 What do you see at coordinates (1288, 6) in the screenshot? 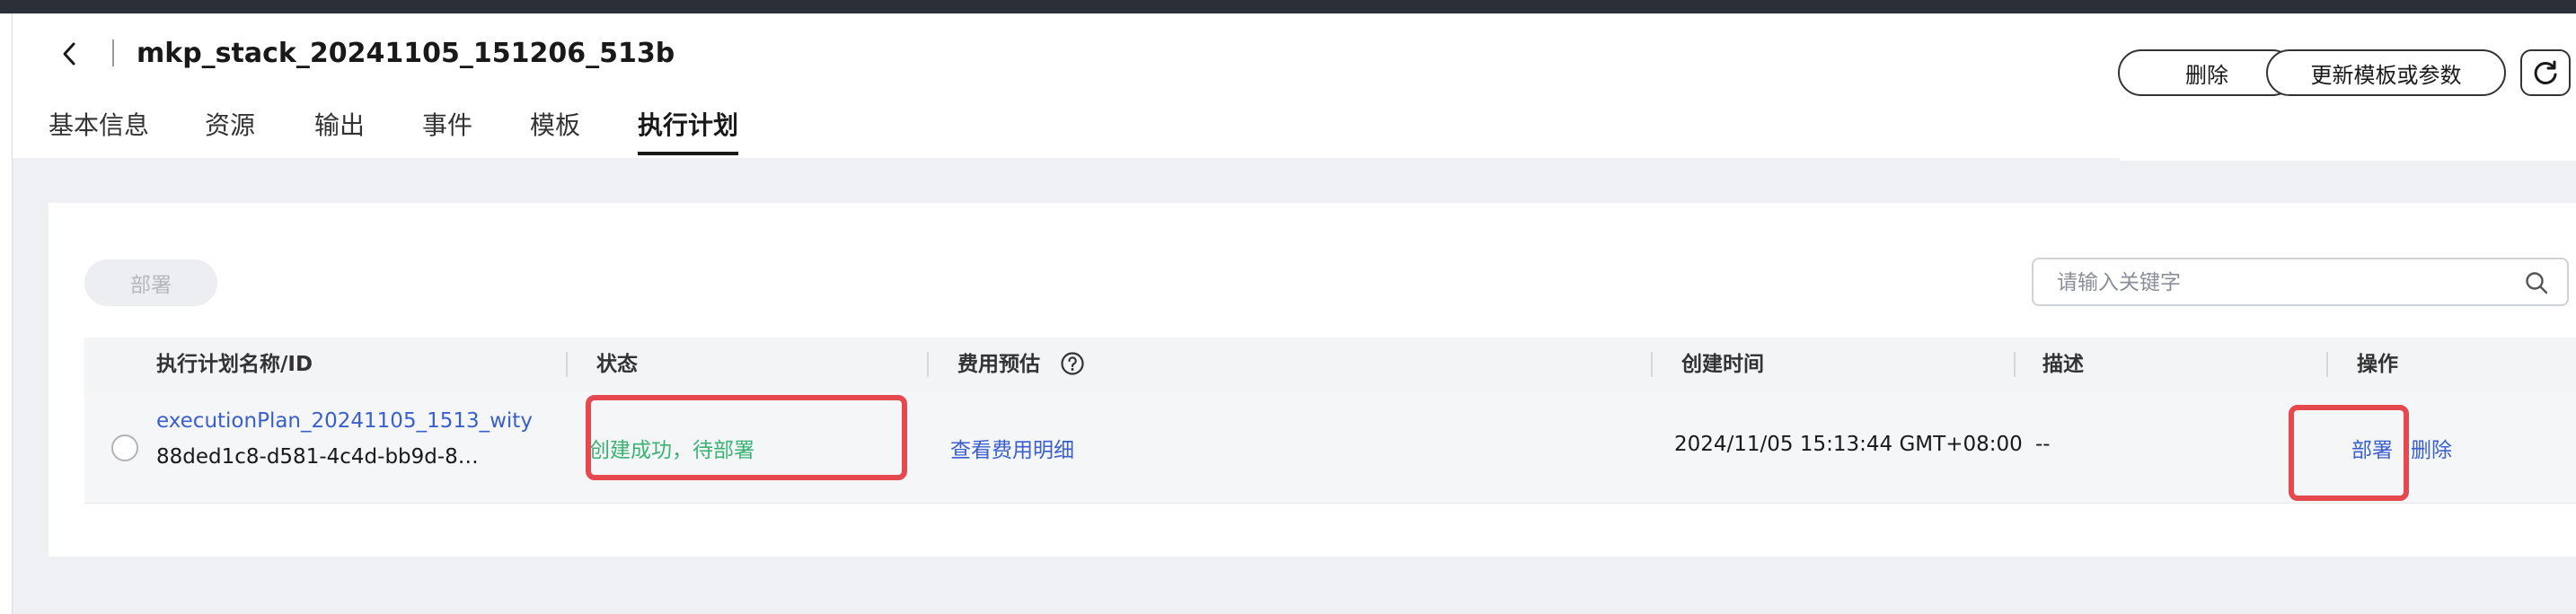
I see `top-bar` at bounding box center [1288, 6].